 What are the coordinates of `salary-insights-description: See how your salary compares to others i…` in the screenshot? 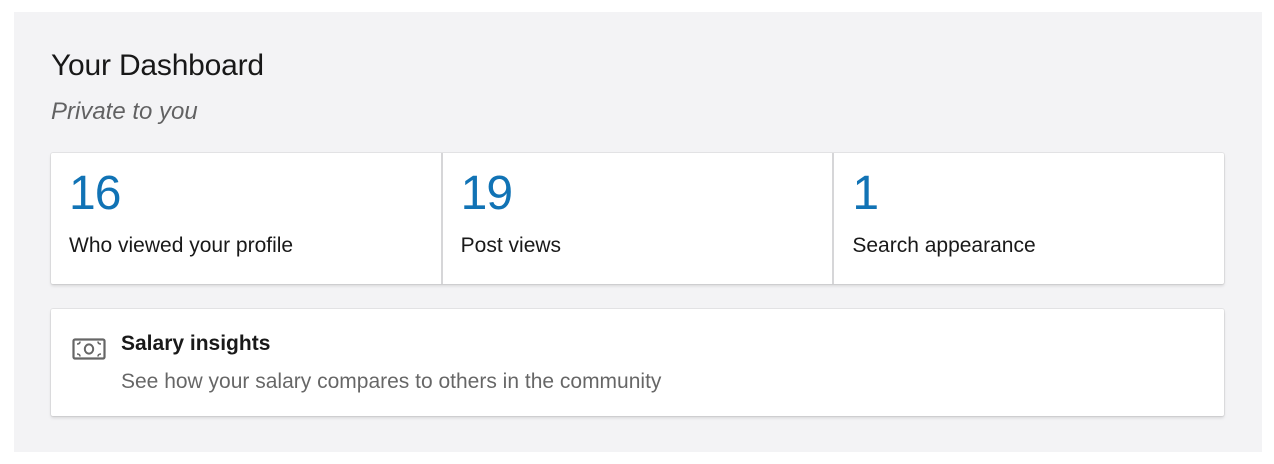 It's located at (391, 381).